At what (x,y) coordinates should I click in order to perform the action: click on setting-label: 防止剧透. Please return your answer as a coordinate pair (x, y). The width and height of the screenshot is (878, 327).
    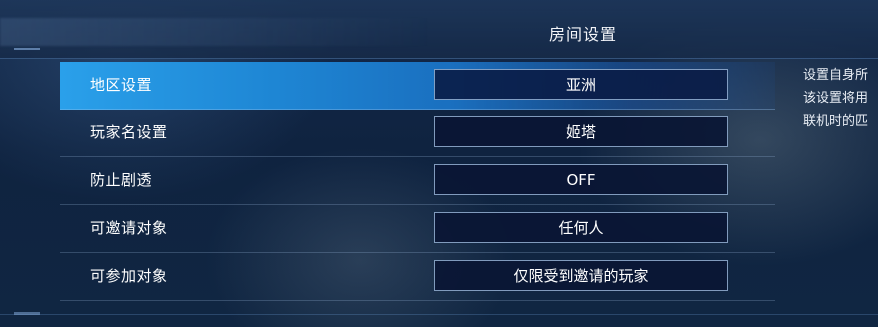
    Looking at the image, I should click on (121, 180).